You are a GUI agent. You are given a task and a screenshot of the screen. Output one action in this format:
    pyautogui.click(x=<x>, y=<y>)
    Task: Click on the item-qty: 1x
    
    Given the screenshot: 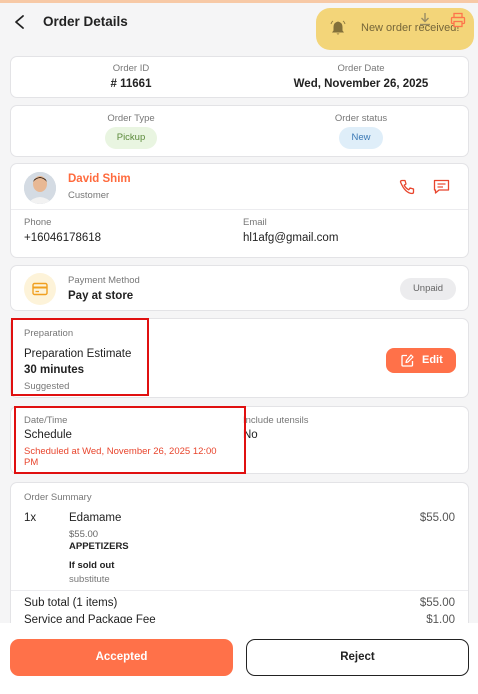 What is the action you would take?
    pyautogui.click(x=30, y=518)
    